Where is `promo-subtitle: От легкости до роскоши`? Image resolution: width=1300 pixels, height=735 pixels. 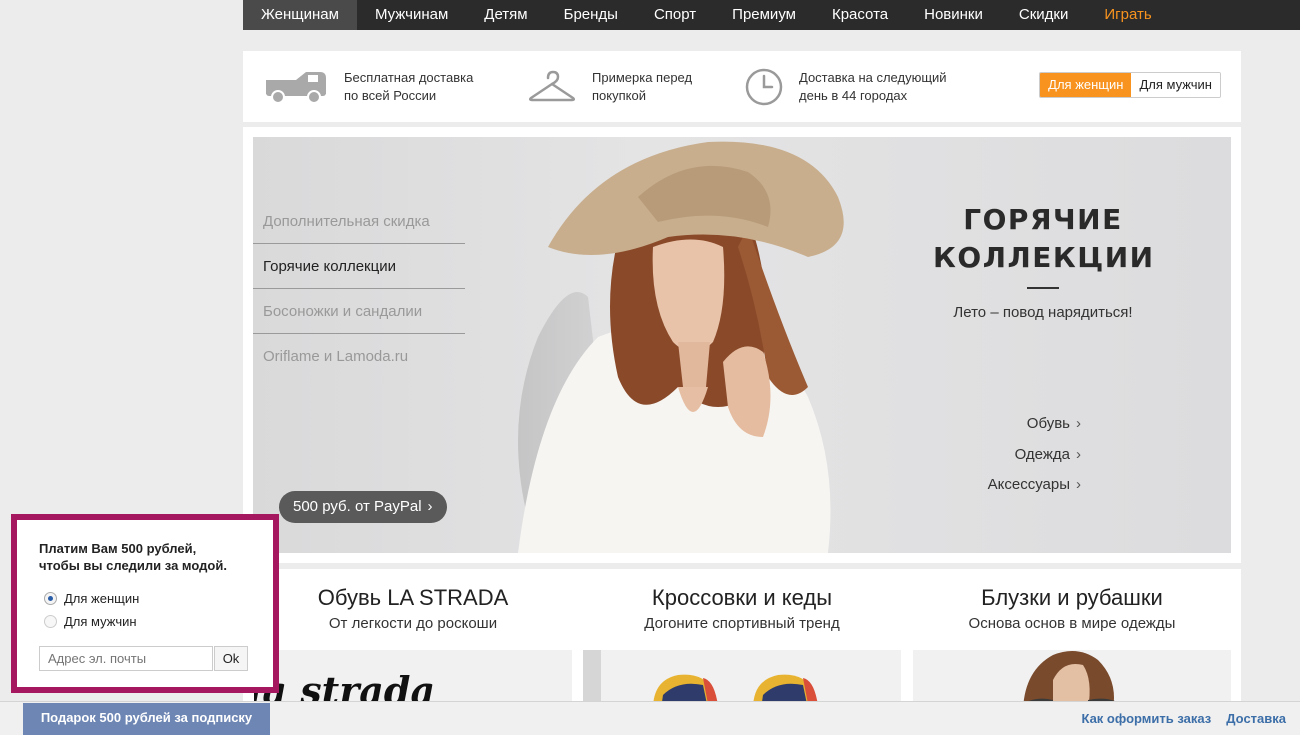 promo-subtitle: От легкости до роскоши is located at coordinates (413, 623).